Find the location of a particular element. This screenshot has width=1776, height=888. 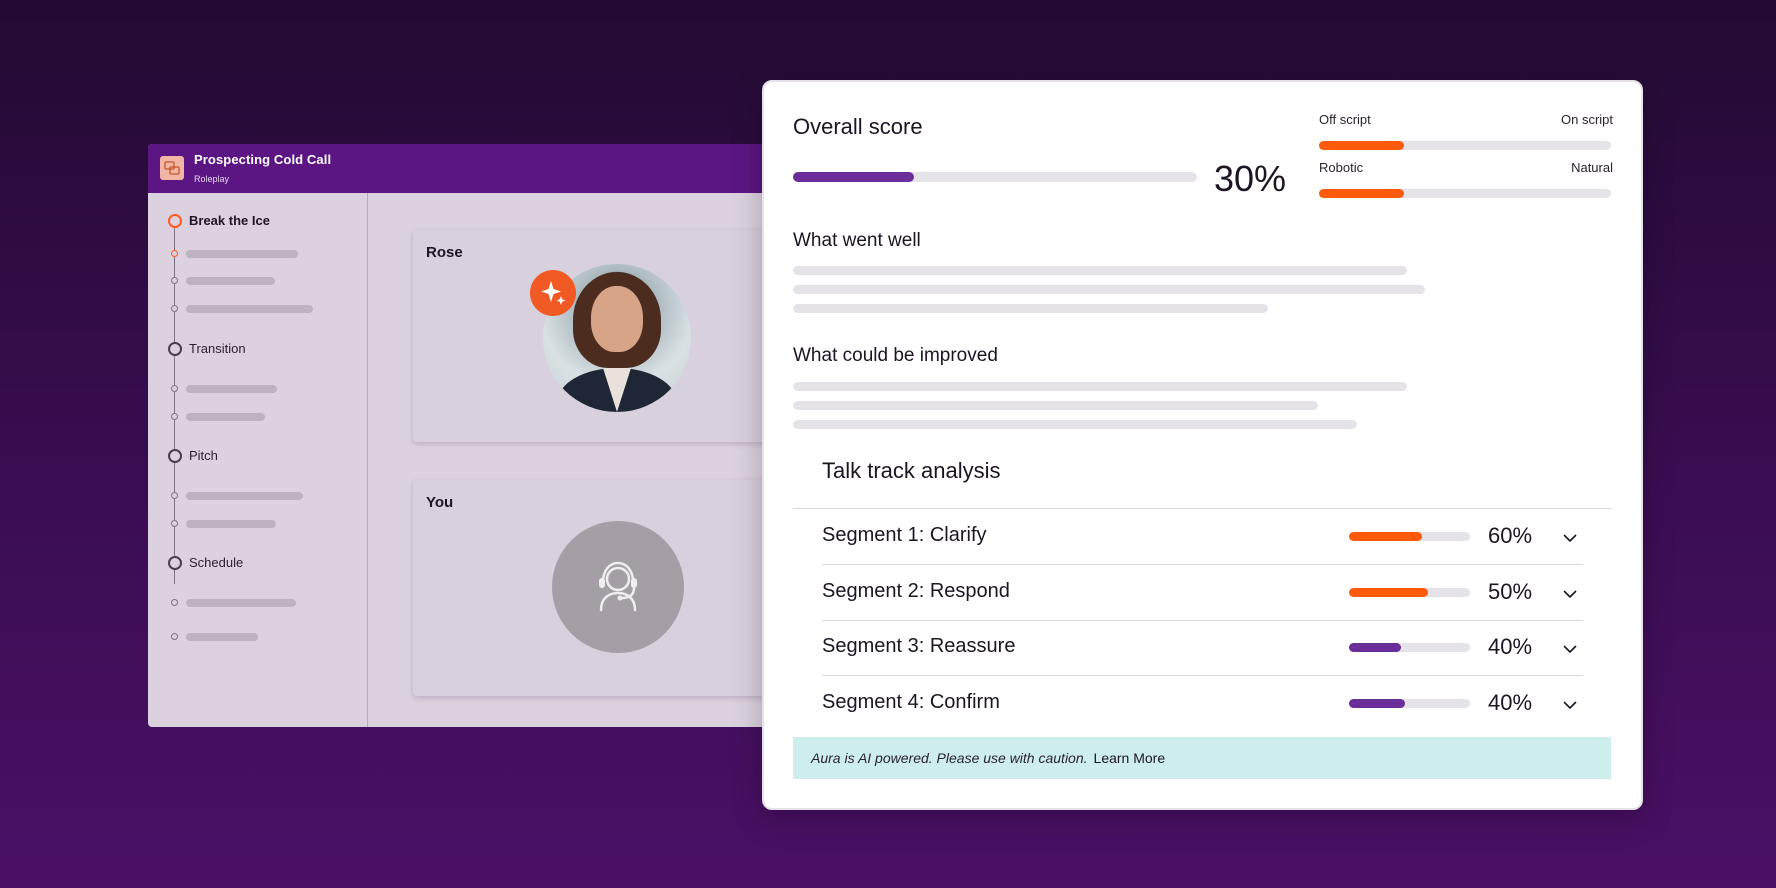

improve-title: What could be improved is located at coordinates (895, 355).